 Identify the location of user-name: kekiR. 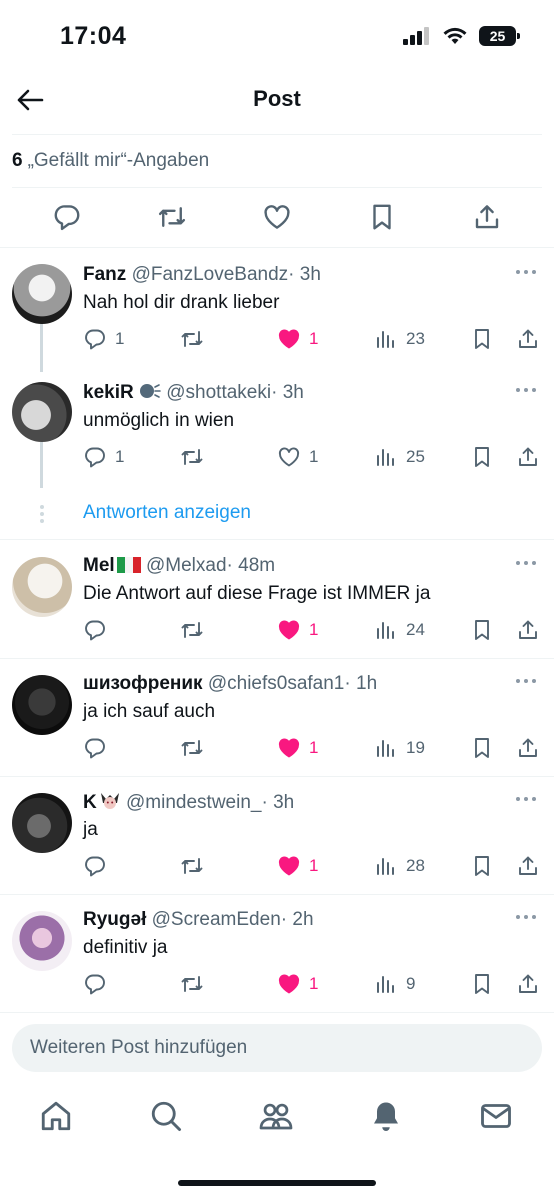
(108, 392).